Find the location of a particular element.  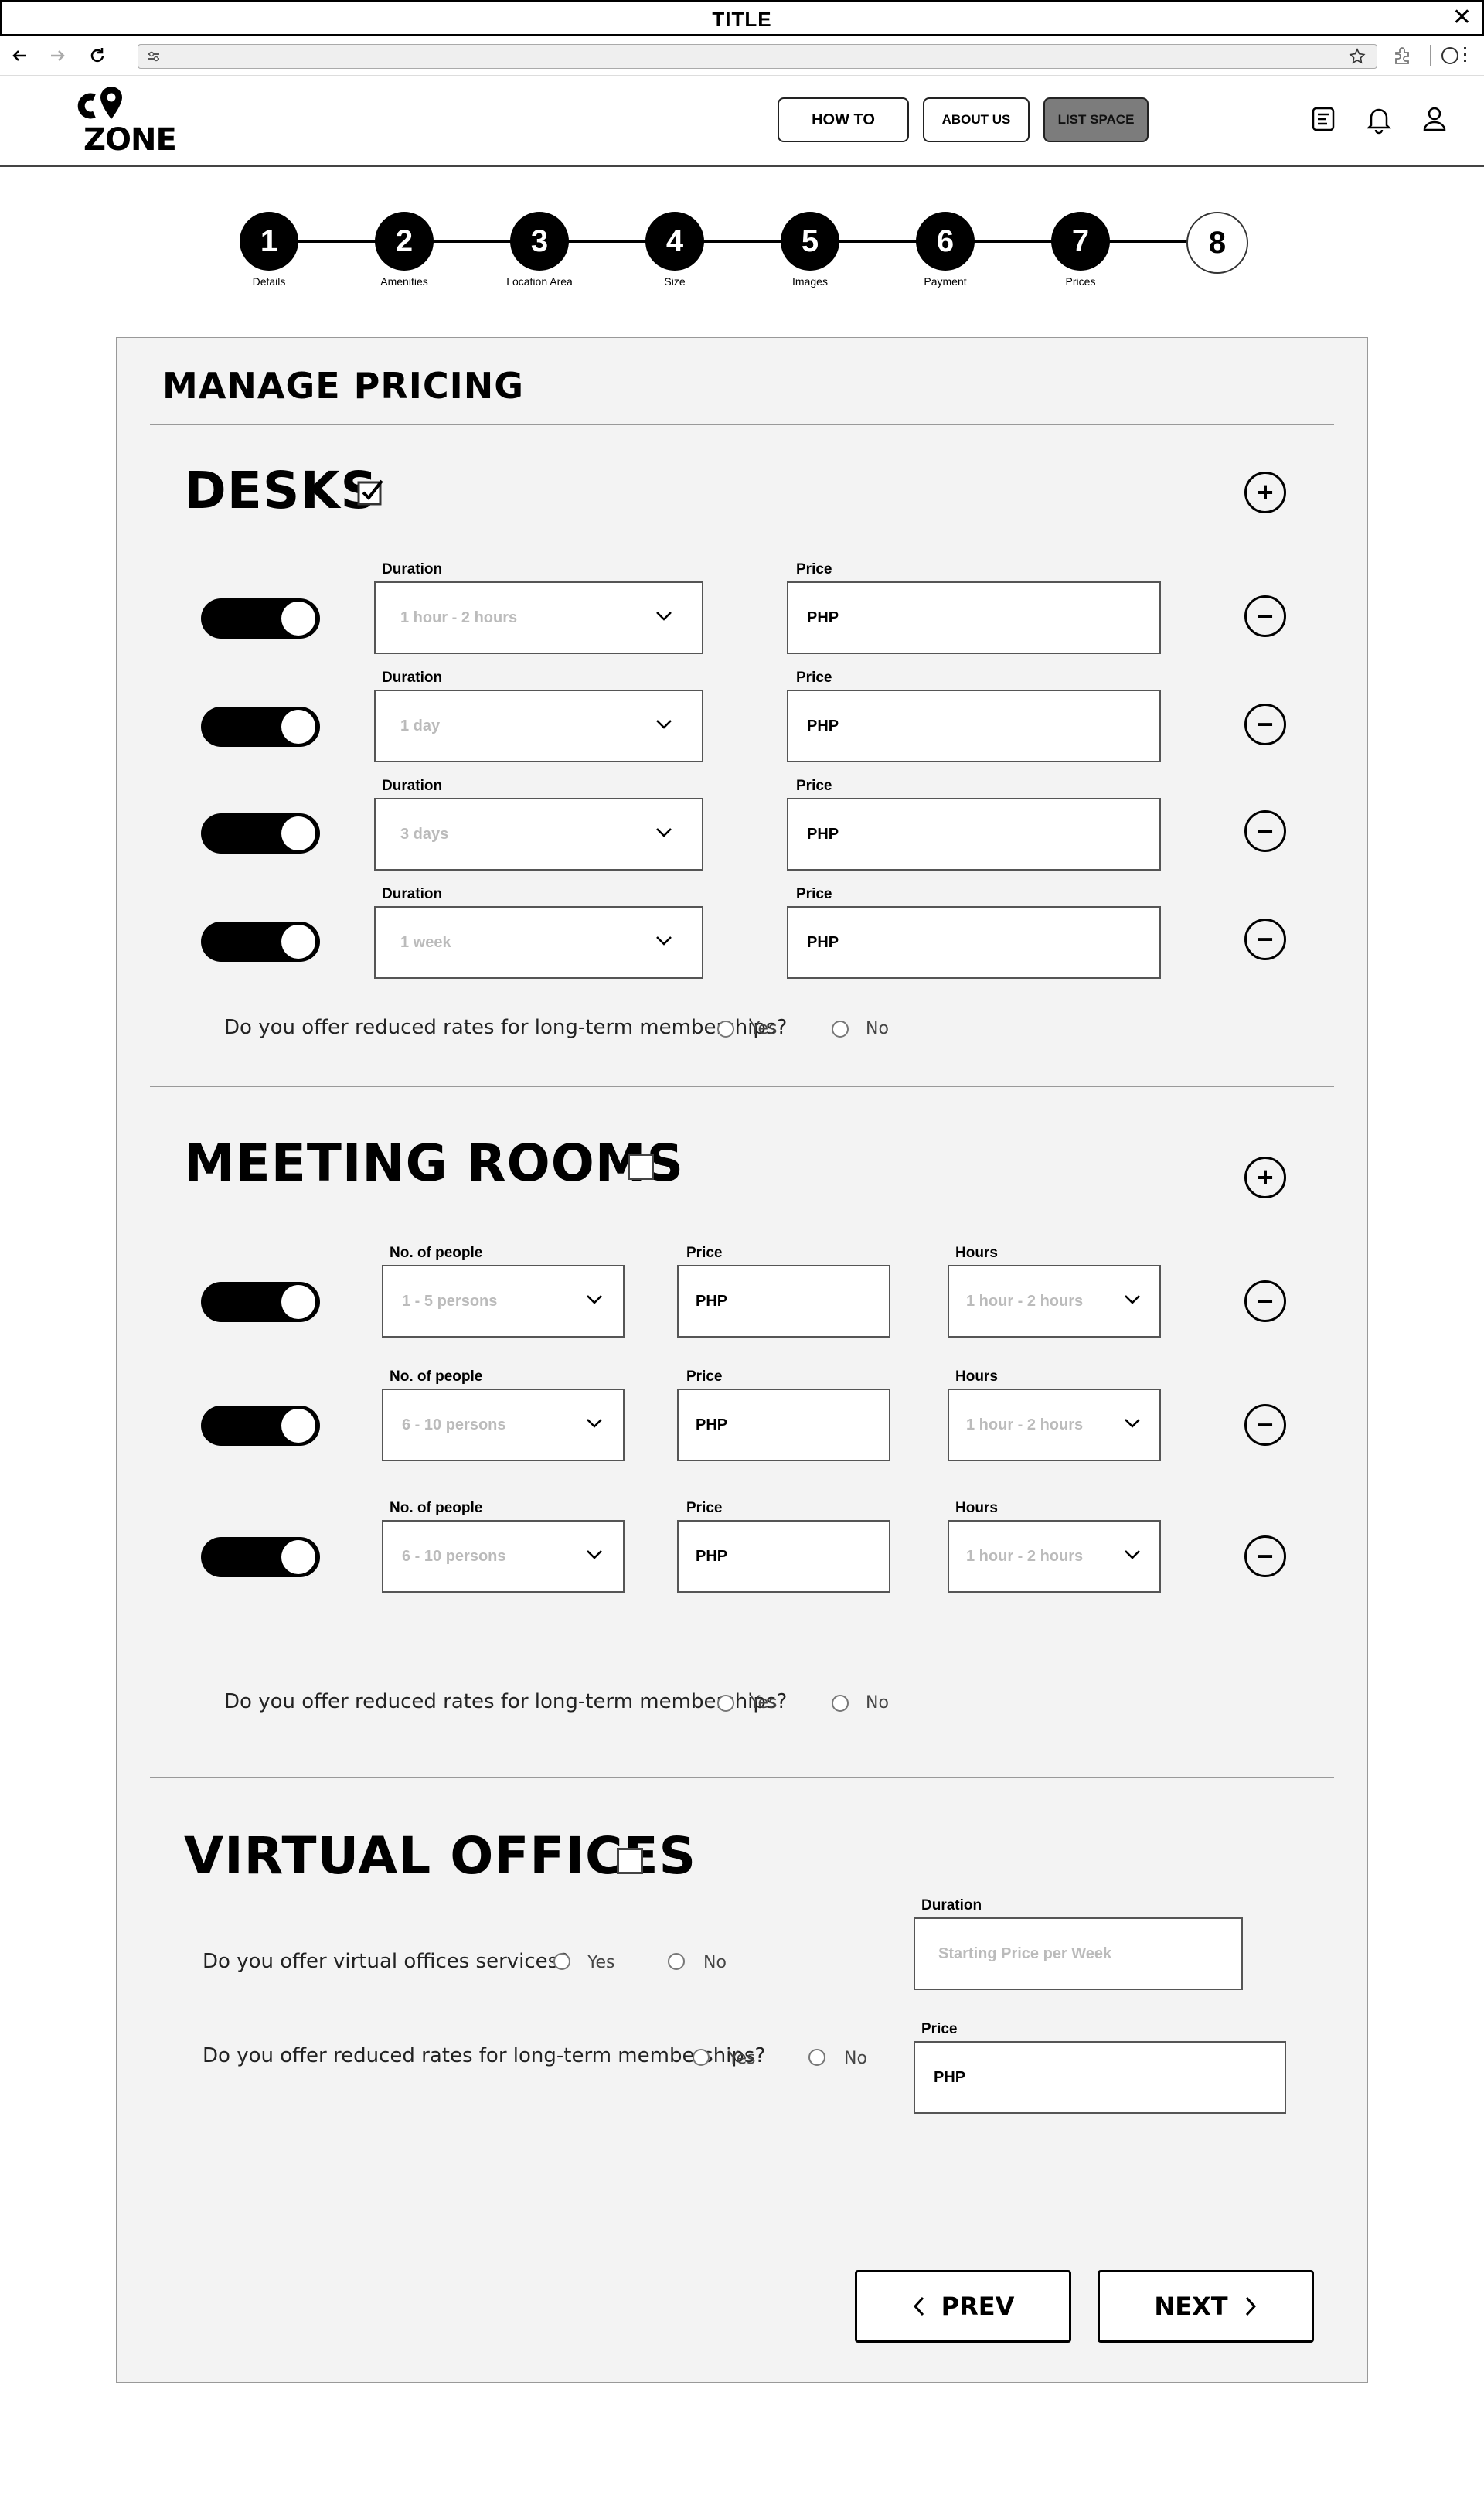

plus-icon: + is located at coordinates (1265, 492).